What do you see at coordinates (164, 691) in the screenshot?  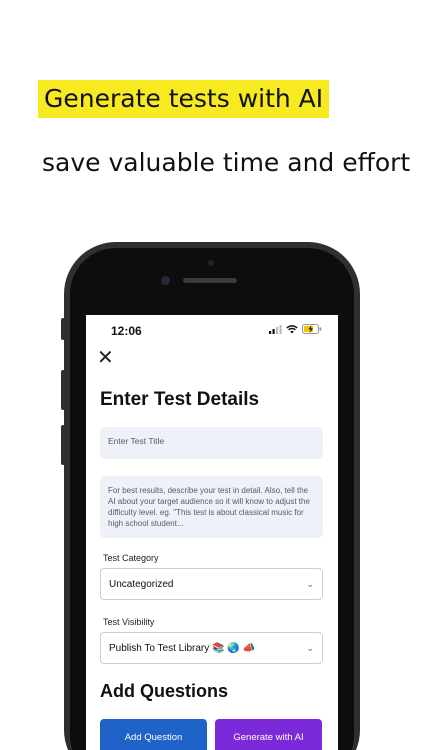 I see `add-questions-heading: Add Questions` at bounding box center [164, 691].